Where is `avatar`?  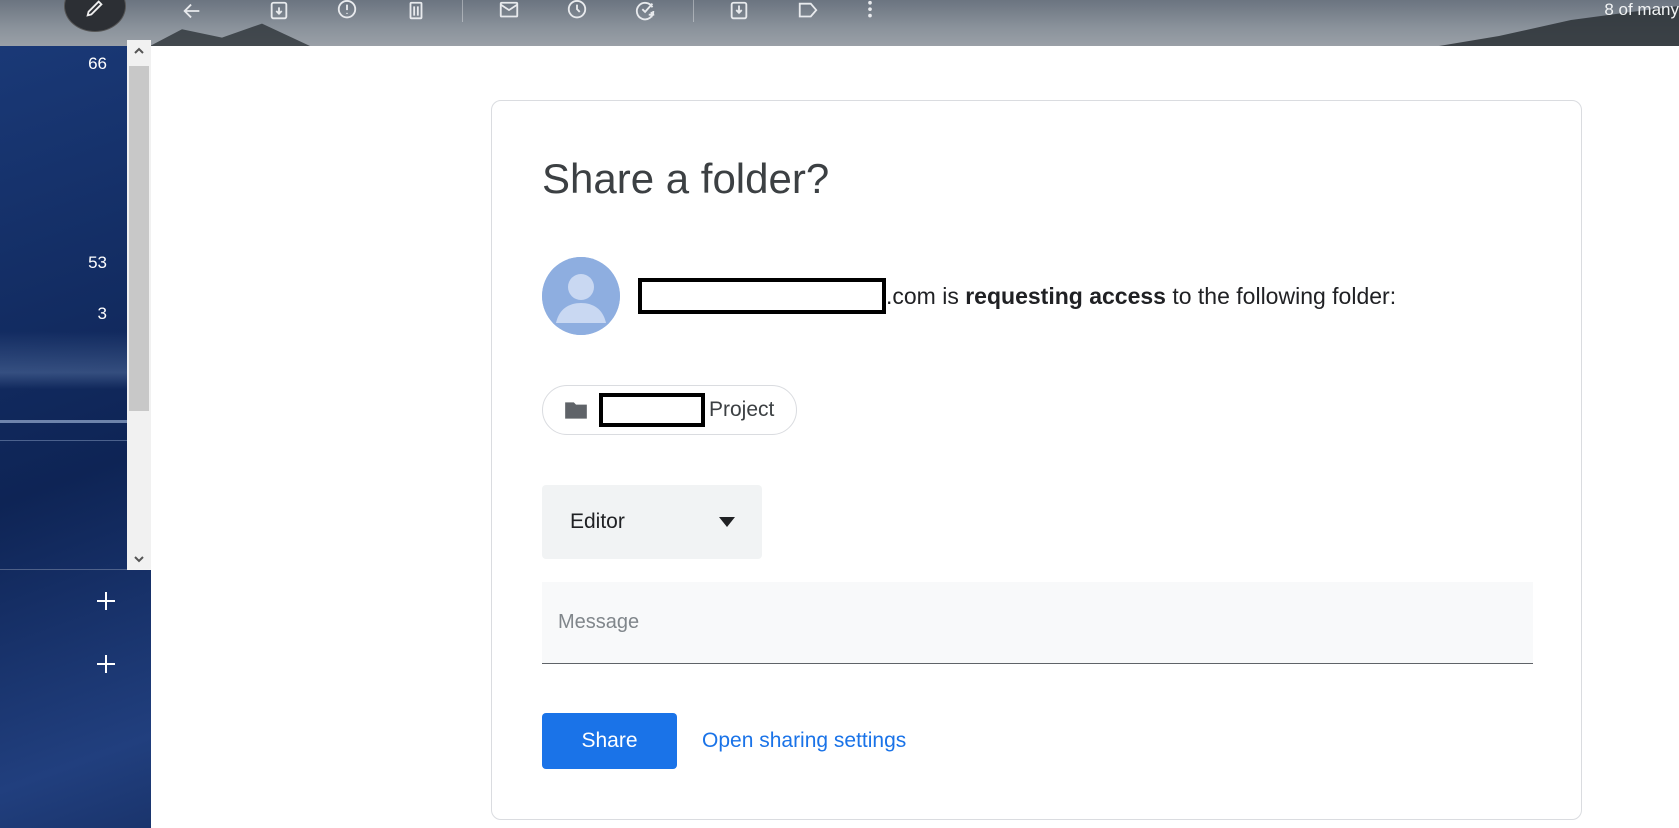 avatar is located at coordinates (581, 296).